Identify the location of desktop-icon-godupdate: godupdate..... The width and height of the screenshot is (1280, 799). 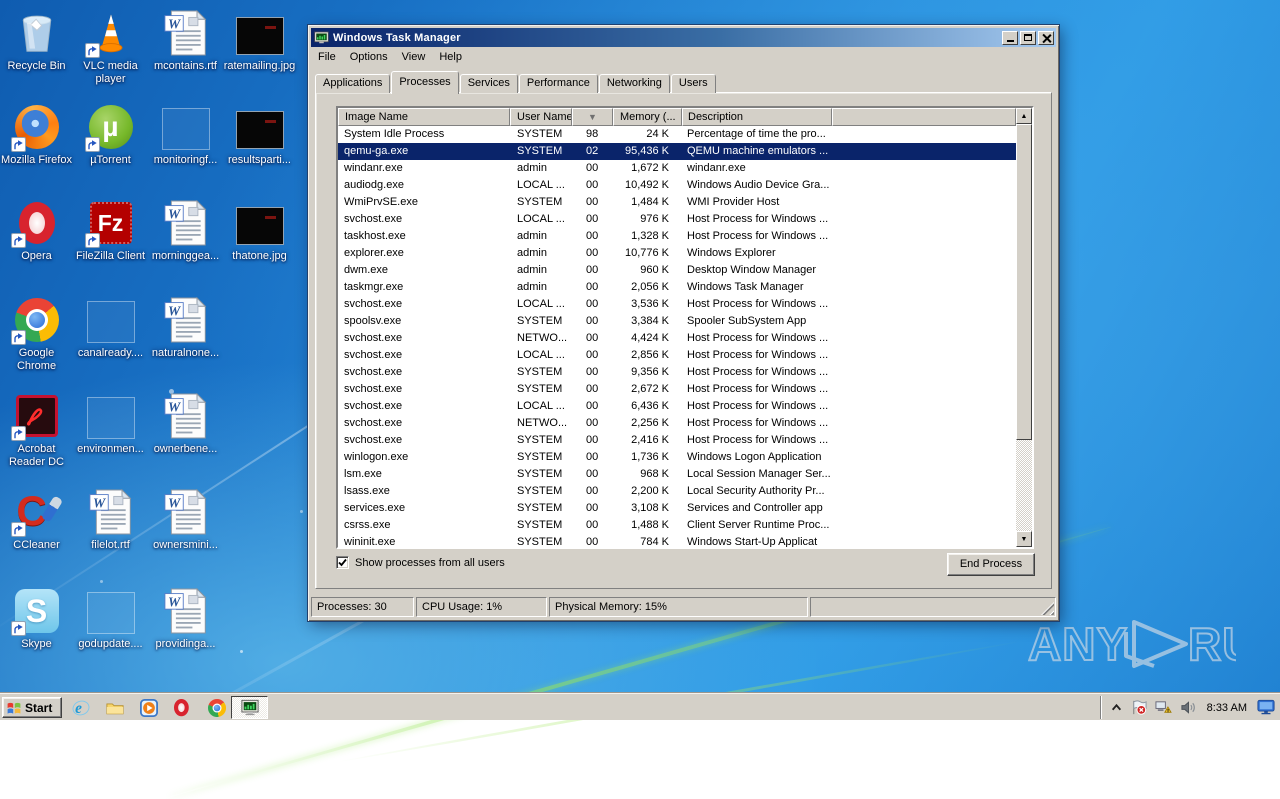
(110, 618).